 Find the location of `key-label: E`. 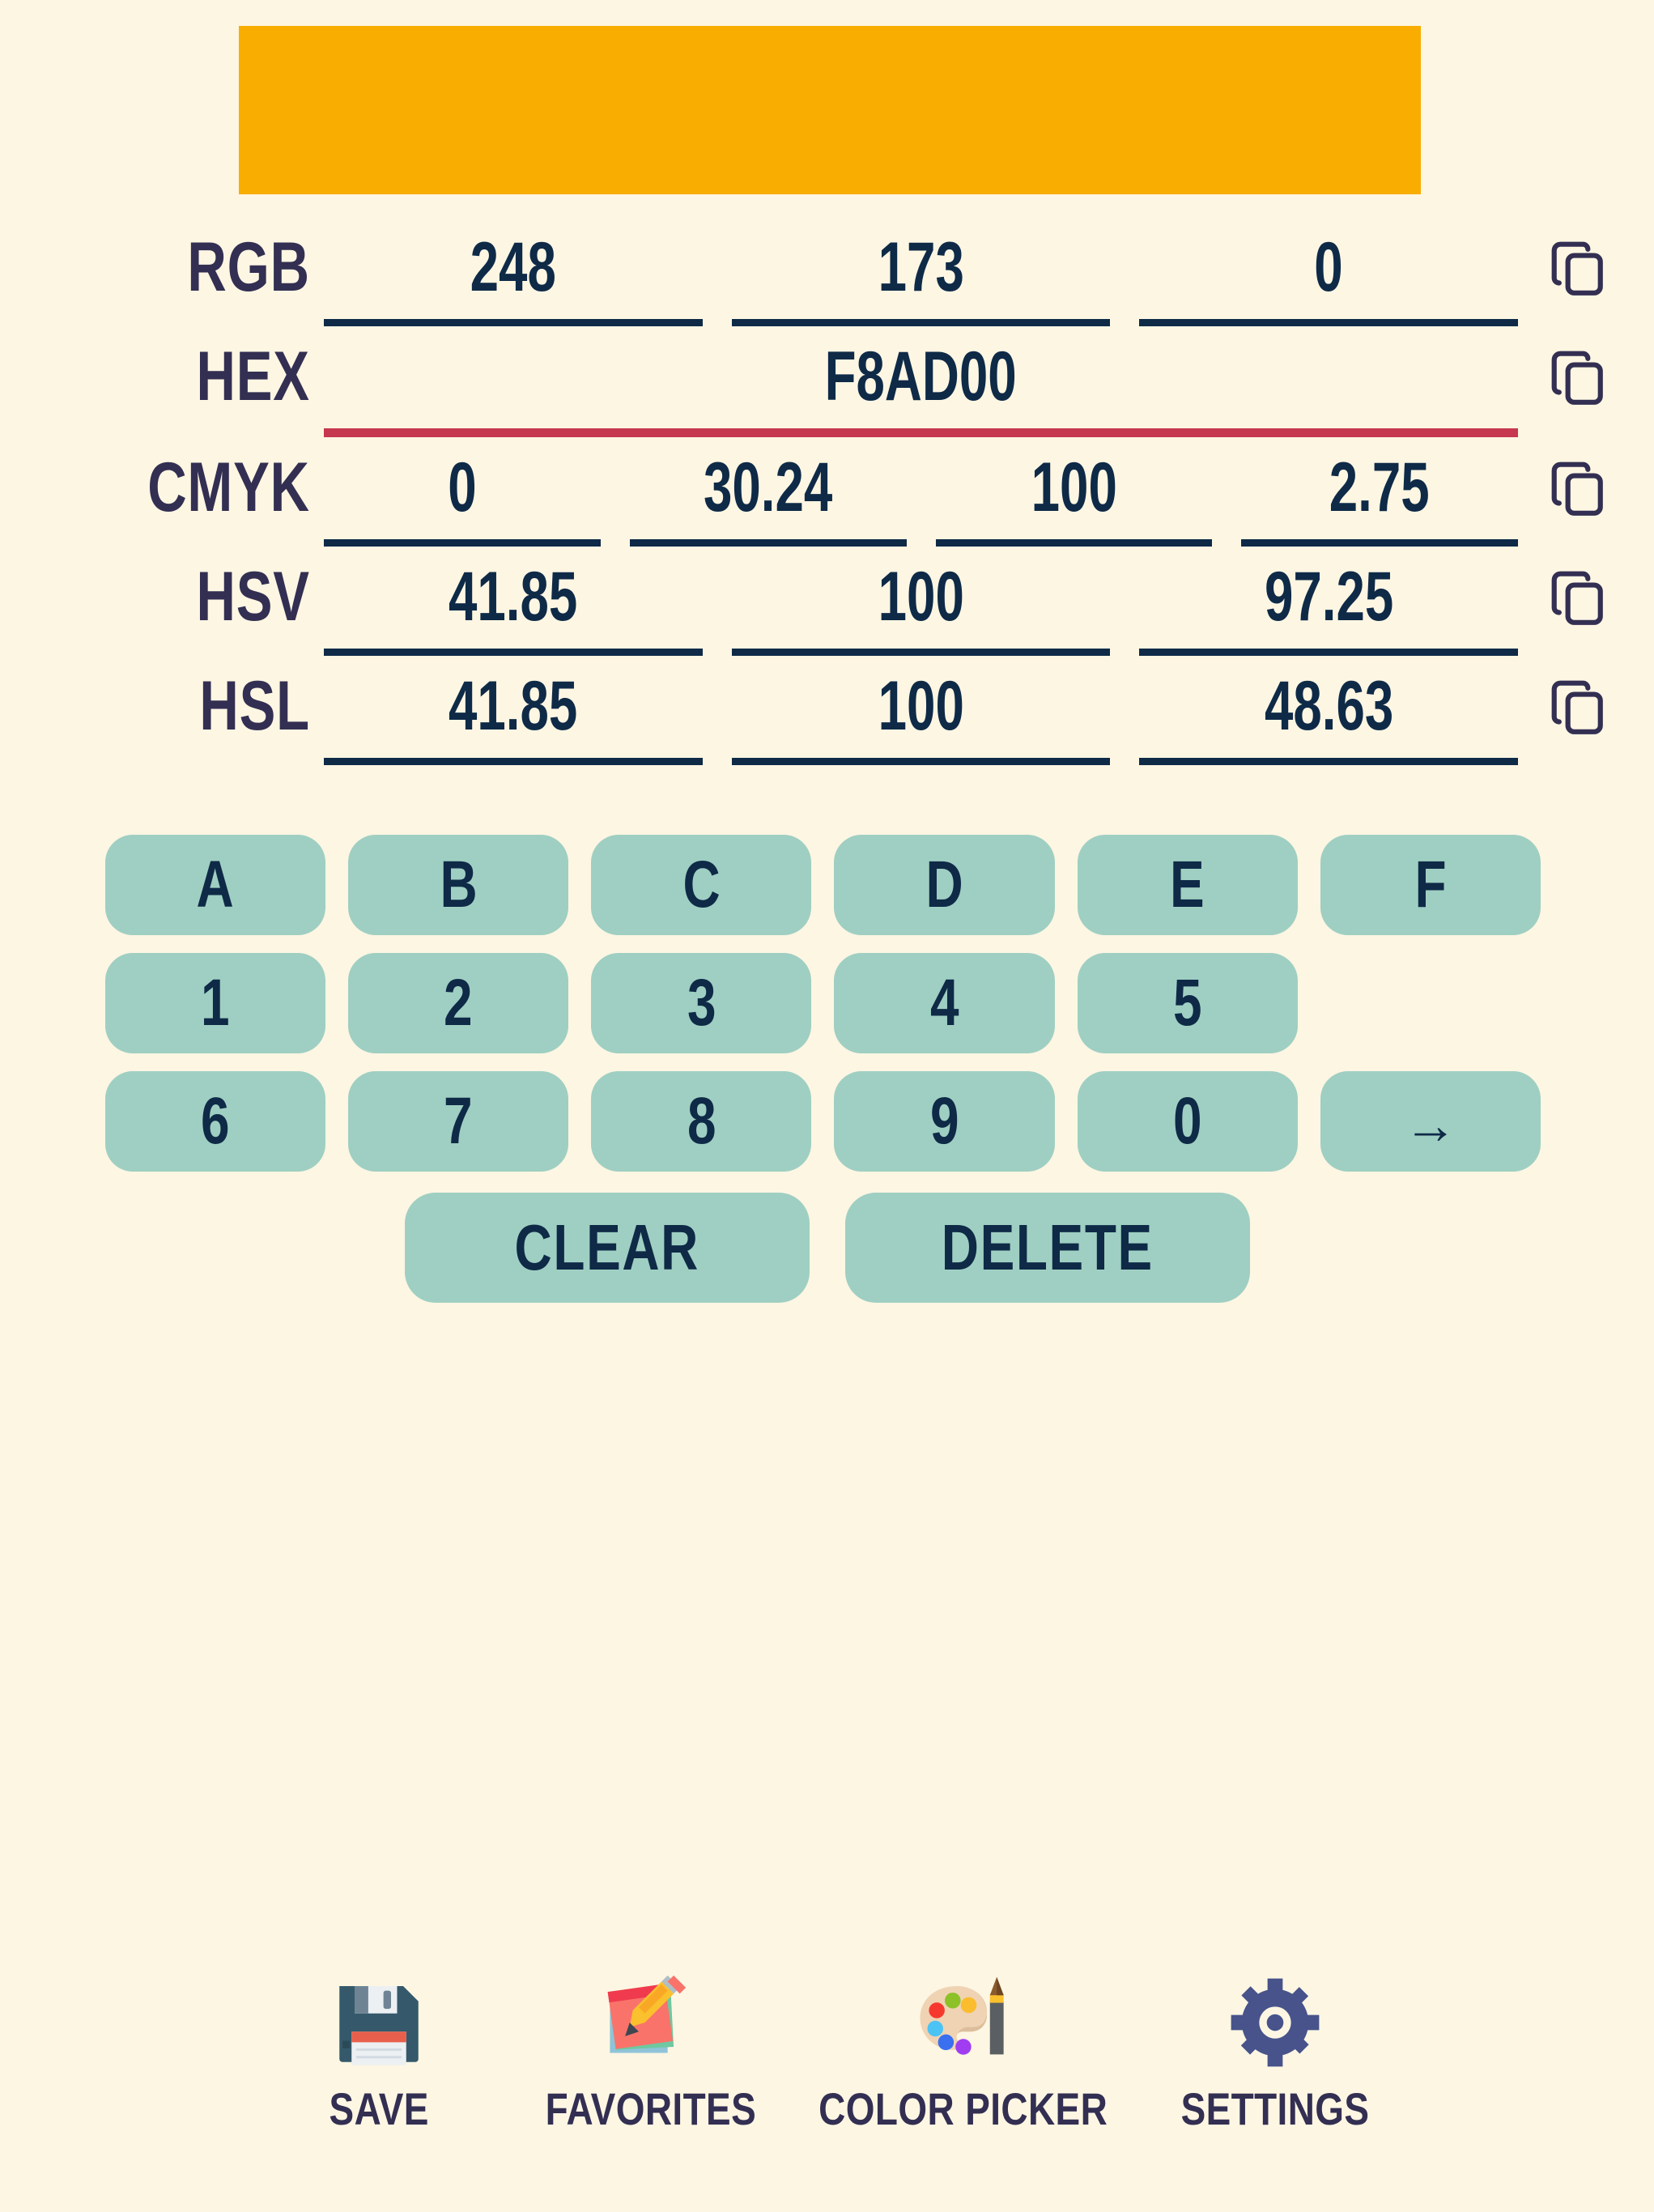

key-label: E is located at coordinates (1187, 885).